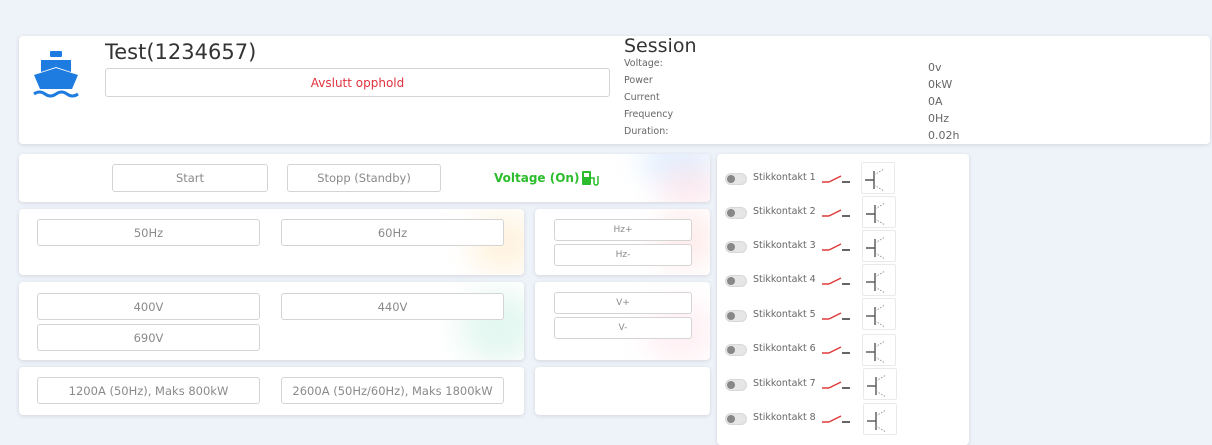 This screenshot has height=445, width=1212. Describe the element at coordinates (784, 348) in the screenshot. I see `socket-label-6: Stikkontakt 6` at that location.